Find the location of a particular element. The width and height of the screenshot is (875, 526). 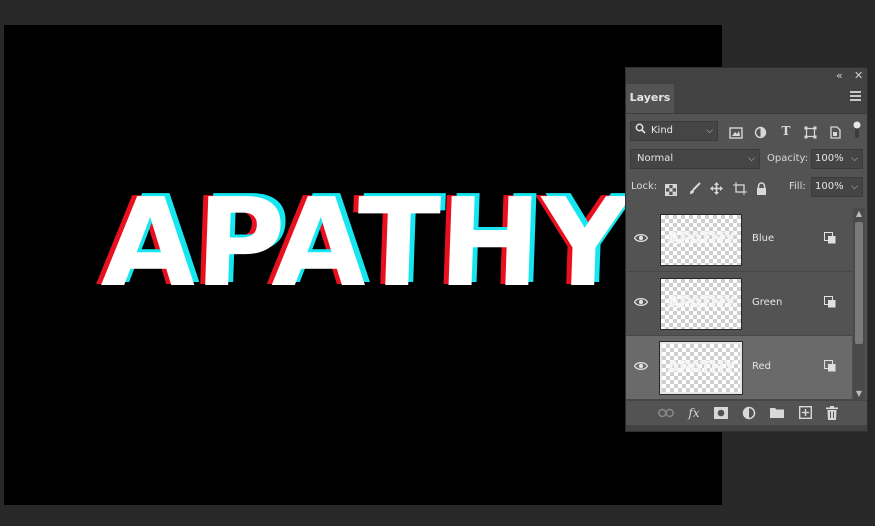

fill-value: 100% is located at coordinates (829, 186).